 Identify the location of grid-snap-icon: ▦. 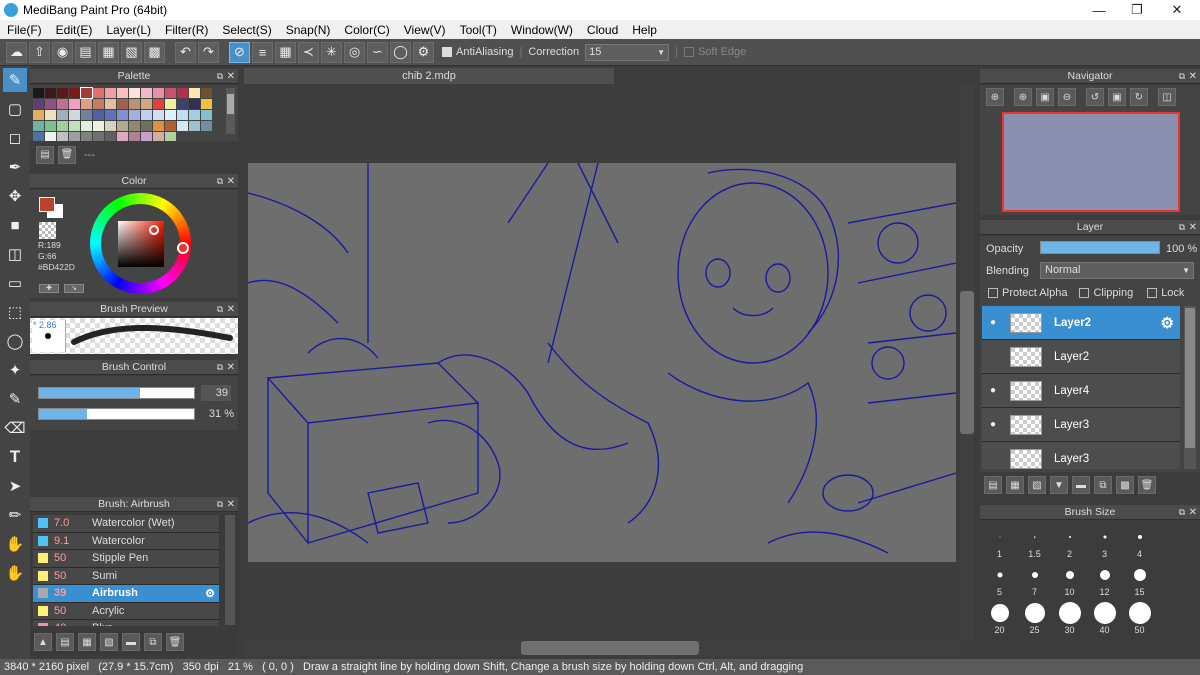
(285, 52).